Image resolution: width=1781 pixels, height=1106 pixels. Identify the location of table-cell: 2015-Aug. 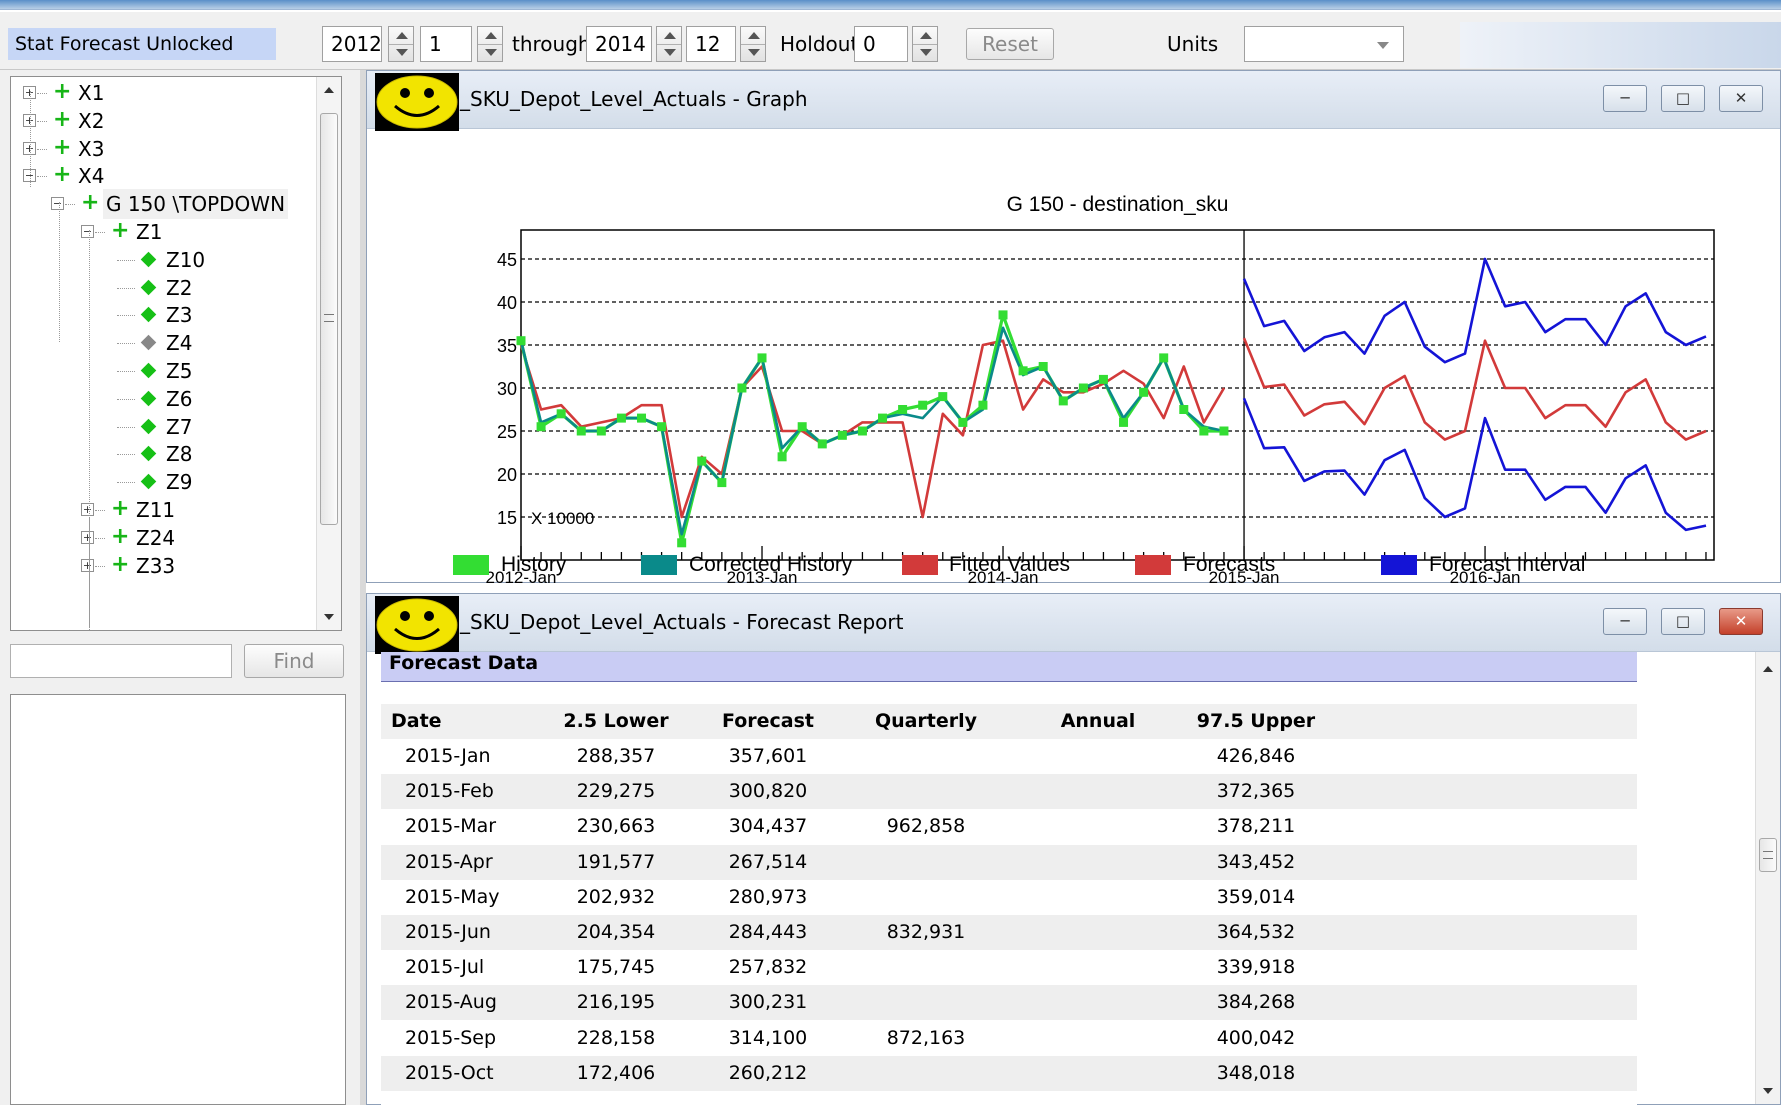
(451, 1002).